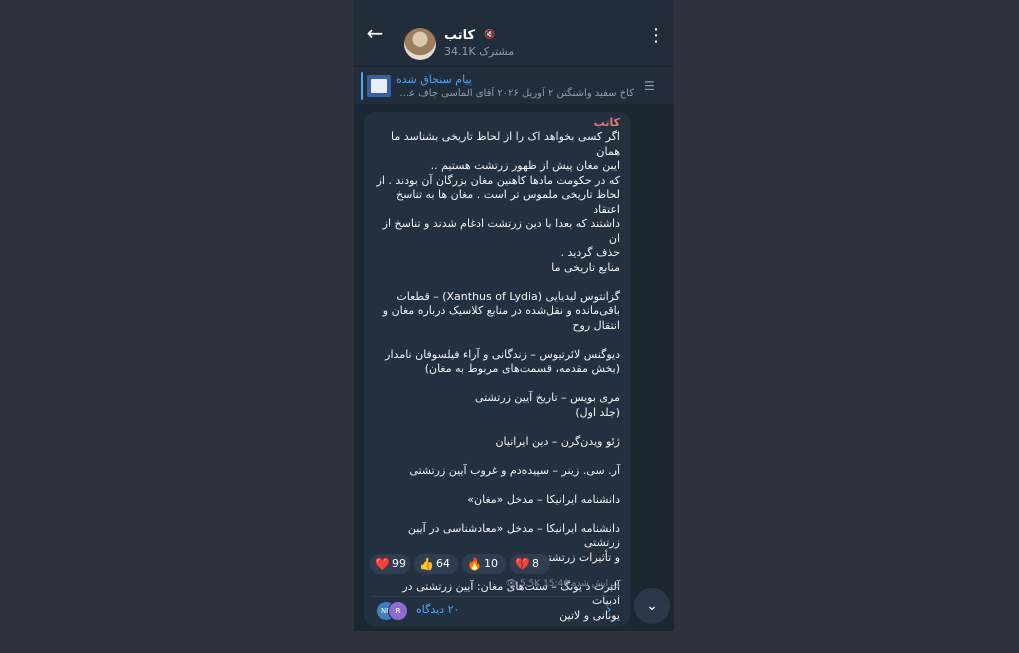 The width and height of the screenshot is (1019, 653). I want to click on broken-heart-icon: 💔, so click(522, 564).